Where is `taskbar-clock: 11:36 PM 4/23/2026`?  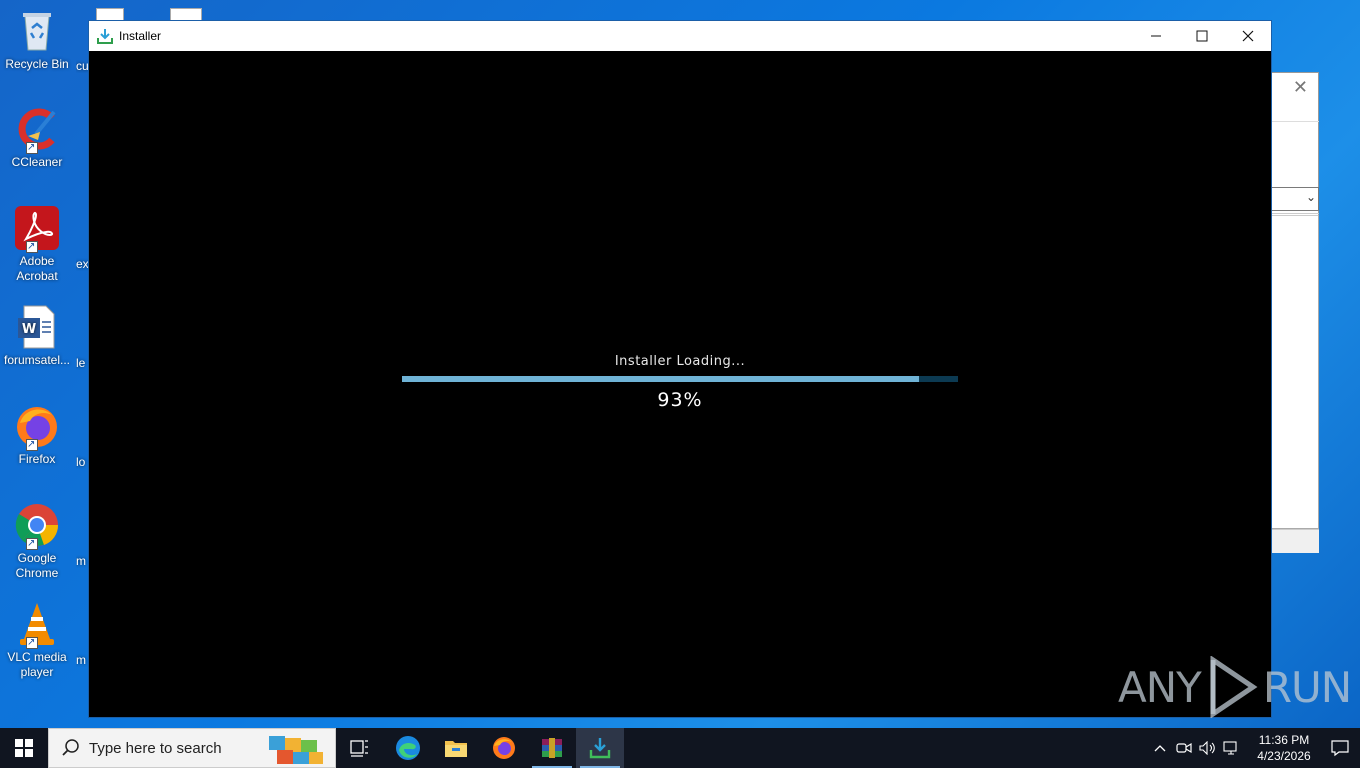
taskbar-clock: 11:36 PM 4/23/2026 is located at coordinates (1284, 748).